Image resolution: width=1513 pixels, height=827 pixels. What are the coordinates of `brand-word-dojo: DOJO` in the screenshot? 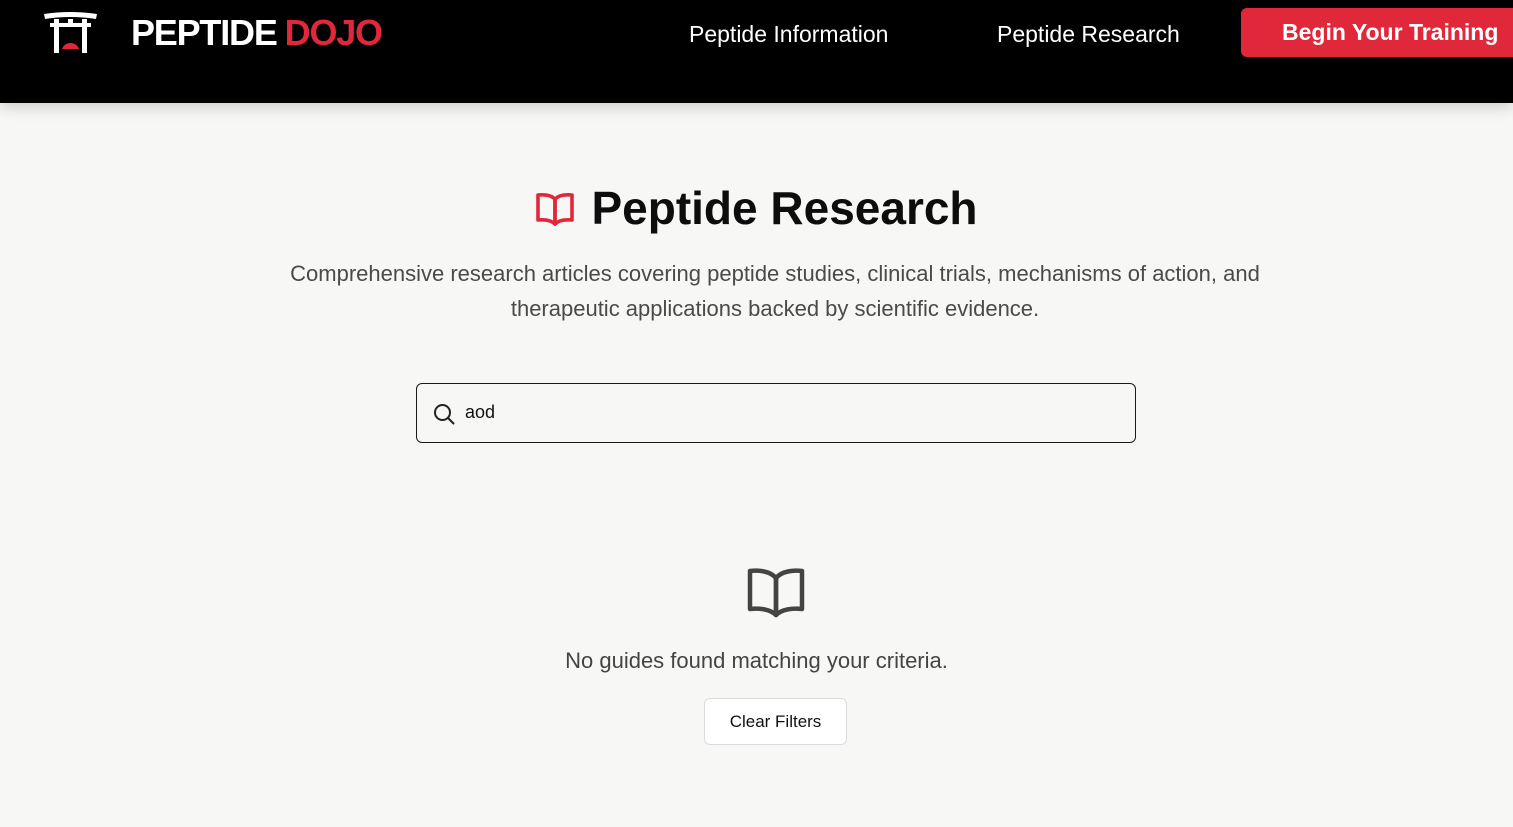 It's located at (333, 32).